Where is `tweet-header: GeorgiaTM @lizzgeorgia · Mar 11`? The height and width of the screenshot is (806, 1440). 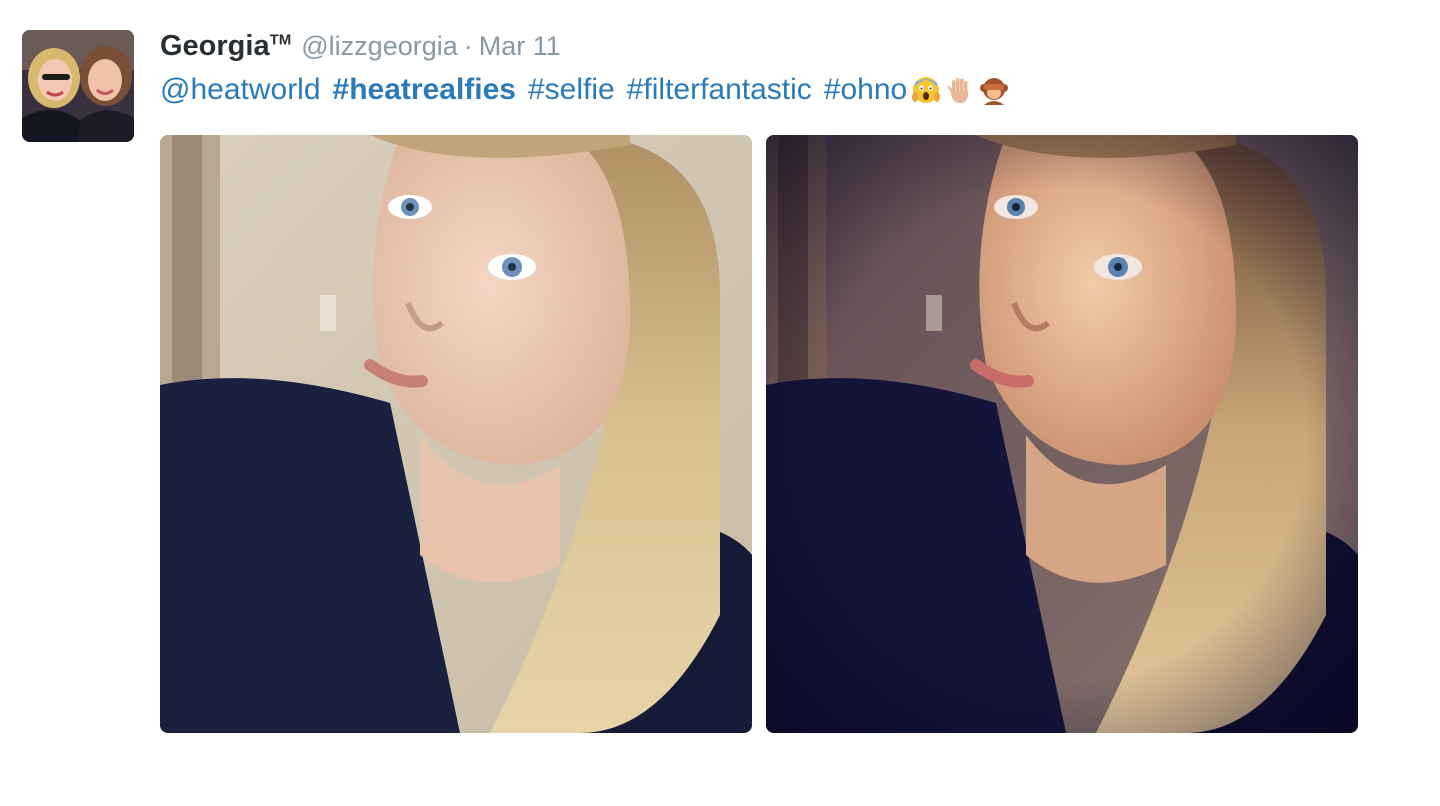
tweet-header: GeorgiaTM @lizzgeorgia · Mar 11 is located at coordinates (360, 48).